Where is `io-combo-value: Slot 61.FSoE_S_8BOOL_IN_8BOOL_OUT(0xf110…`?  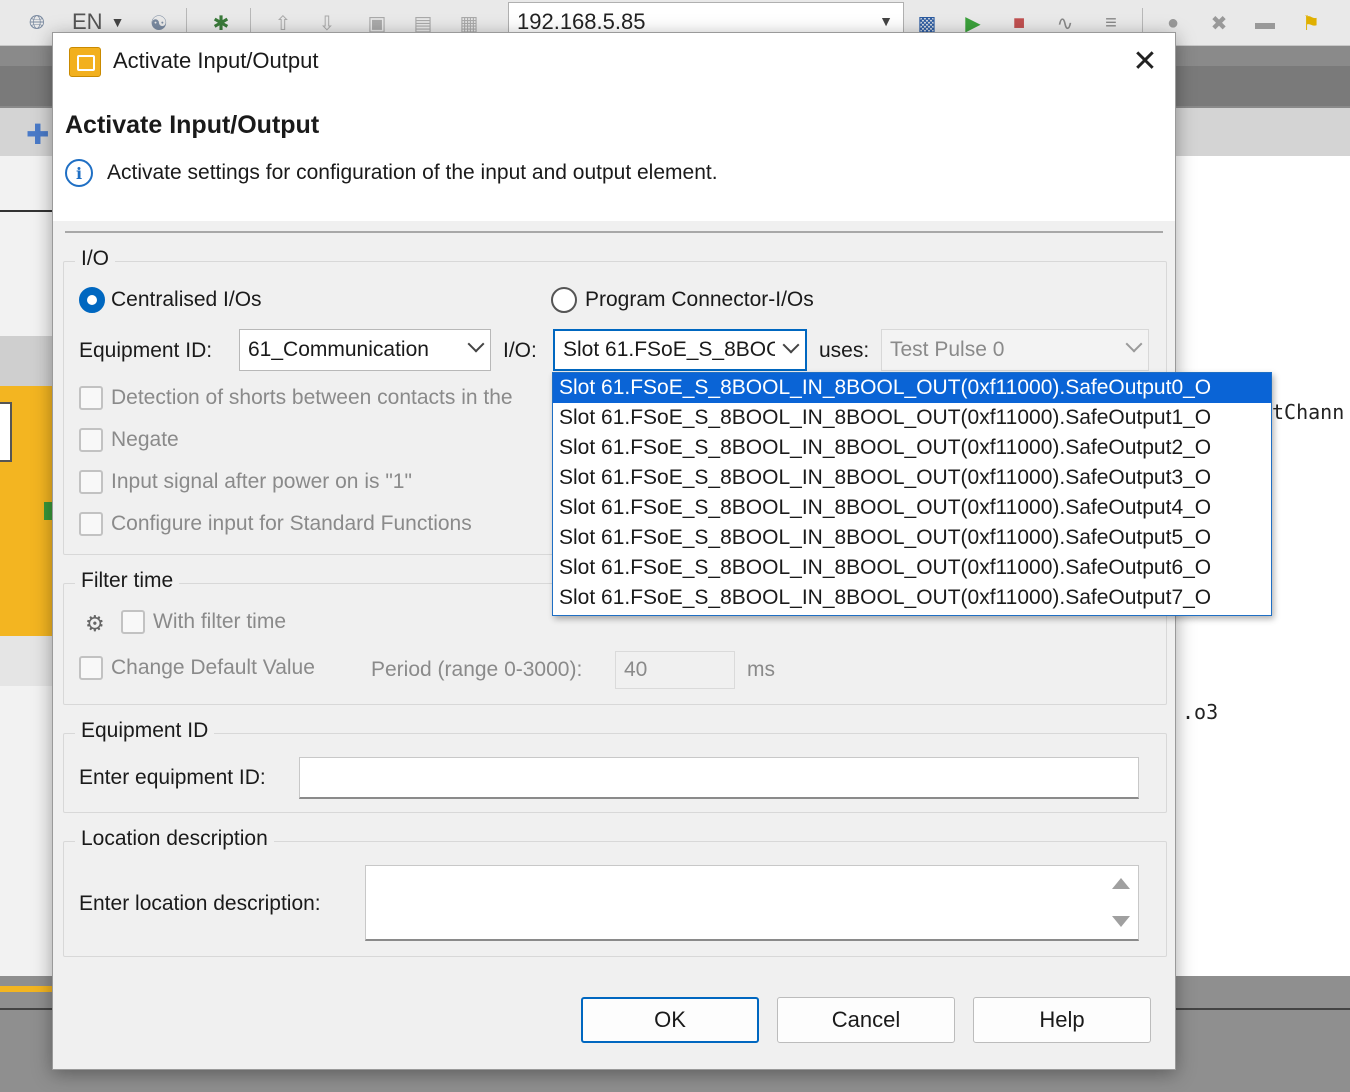 io-combo-value: Slot 61.FSoE_S_8BOOL_IN_8BOOL_OUT(0xf110… is located at coordinates (669, 349).